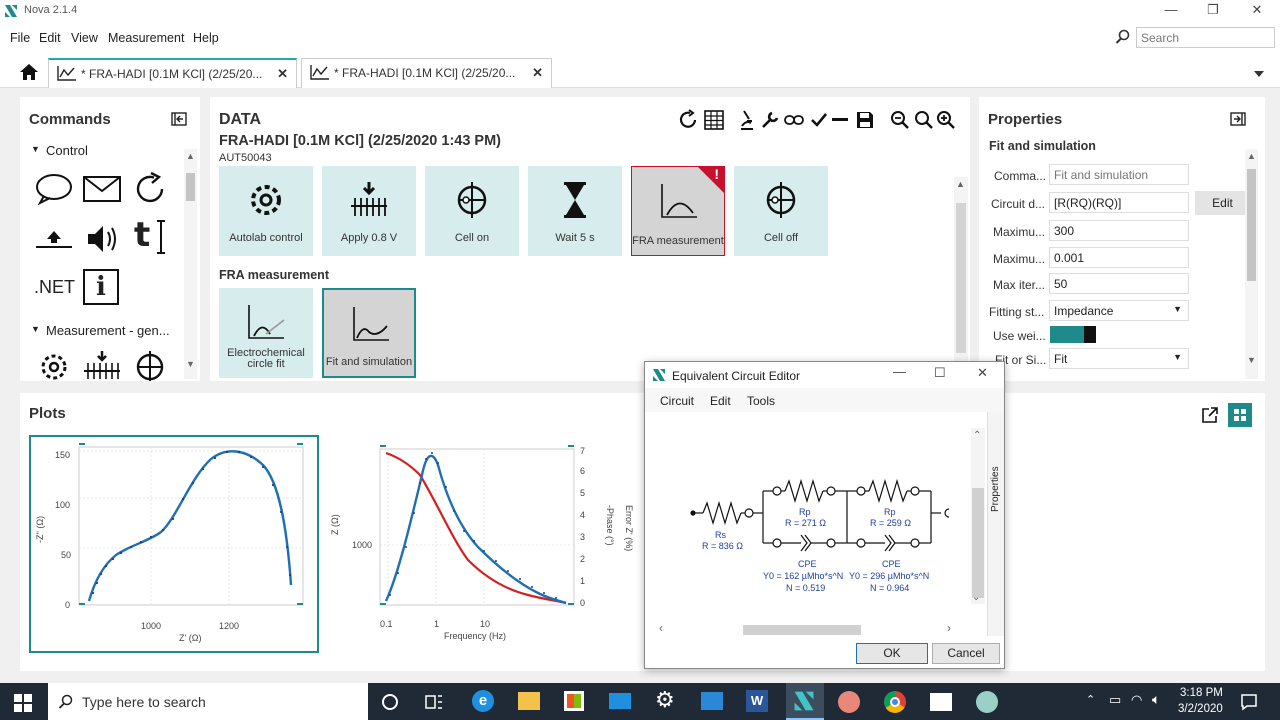  Describe the element at coordinates (1222, 203) in the screenshot. I see `edit-circuit-button: Edit` at that location.